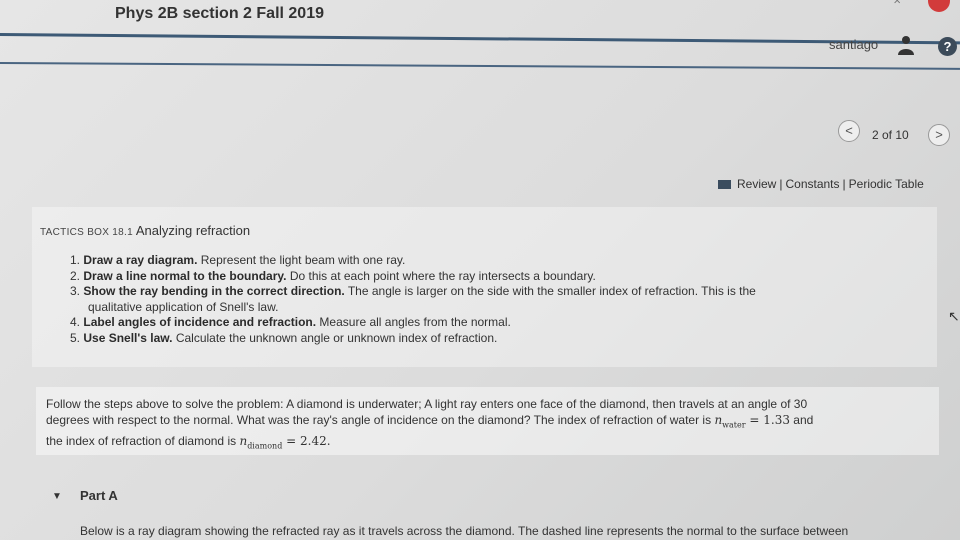 This screenshot has width=960, height=540. What do you see at coordinates (57, 496) in the screenshot?
I see `part-a-toggle-icon: ▼` at bounding box center [57, 496].